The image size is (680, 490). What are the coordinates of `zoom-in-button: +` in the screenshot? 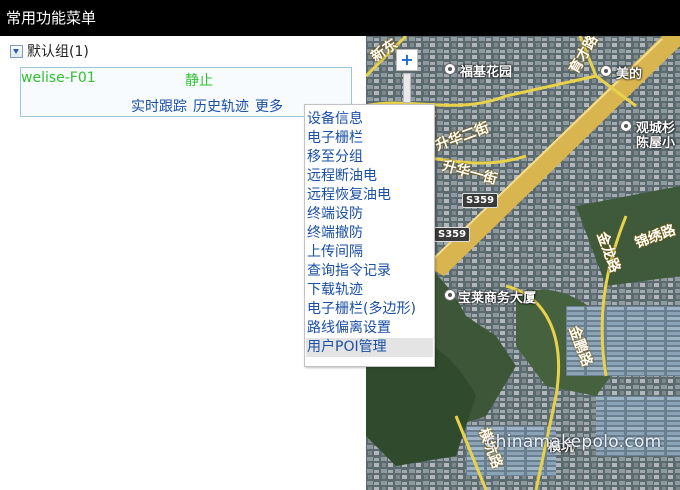 It's located at (407, 60).